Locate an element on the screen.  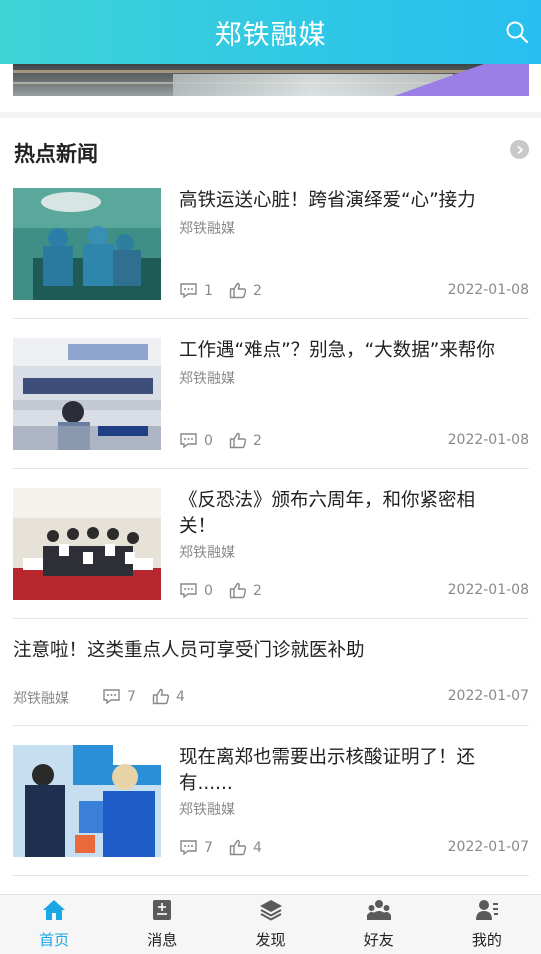
profile-icon is located at coordinates (487, 912).